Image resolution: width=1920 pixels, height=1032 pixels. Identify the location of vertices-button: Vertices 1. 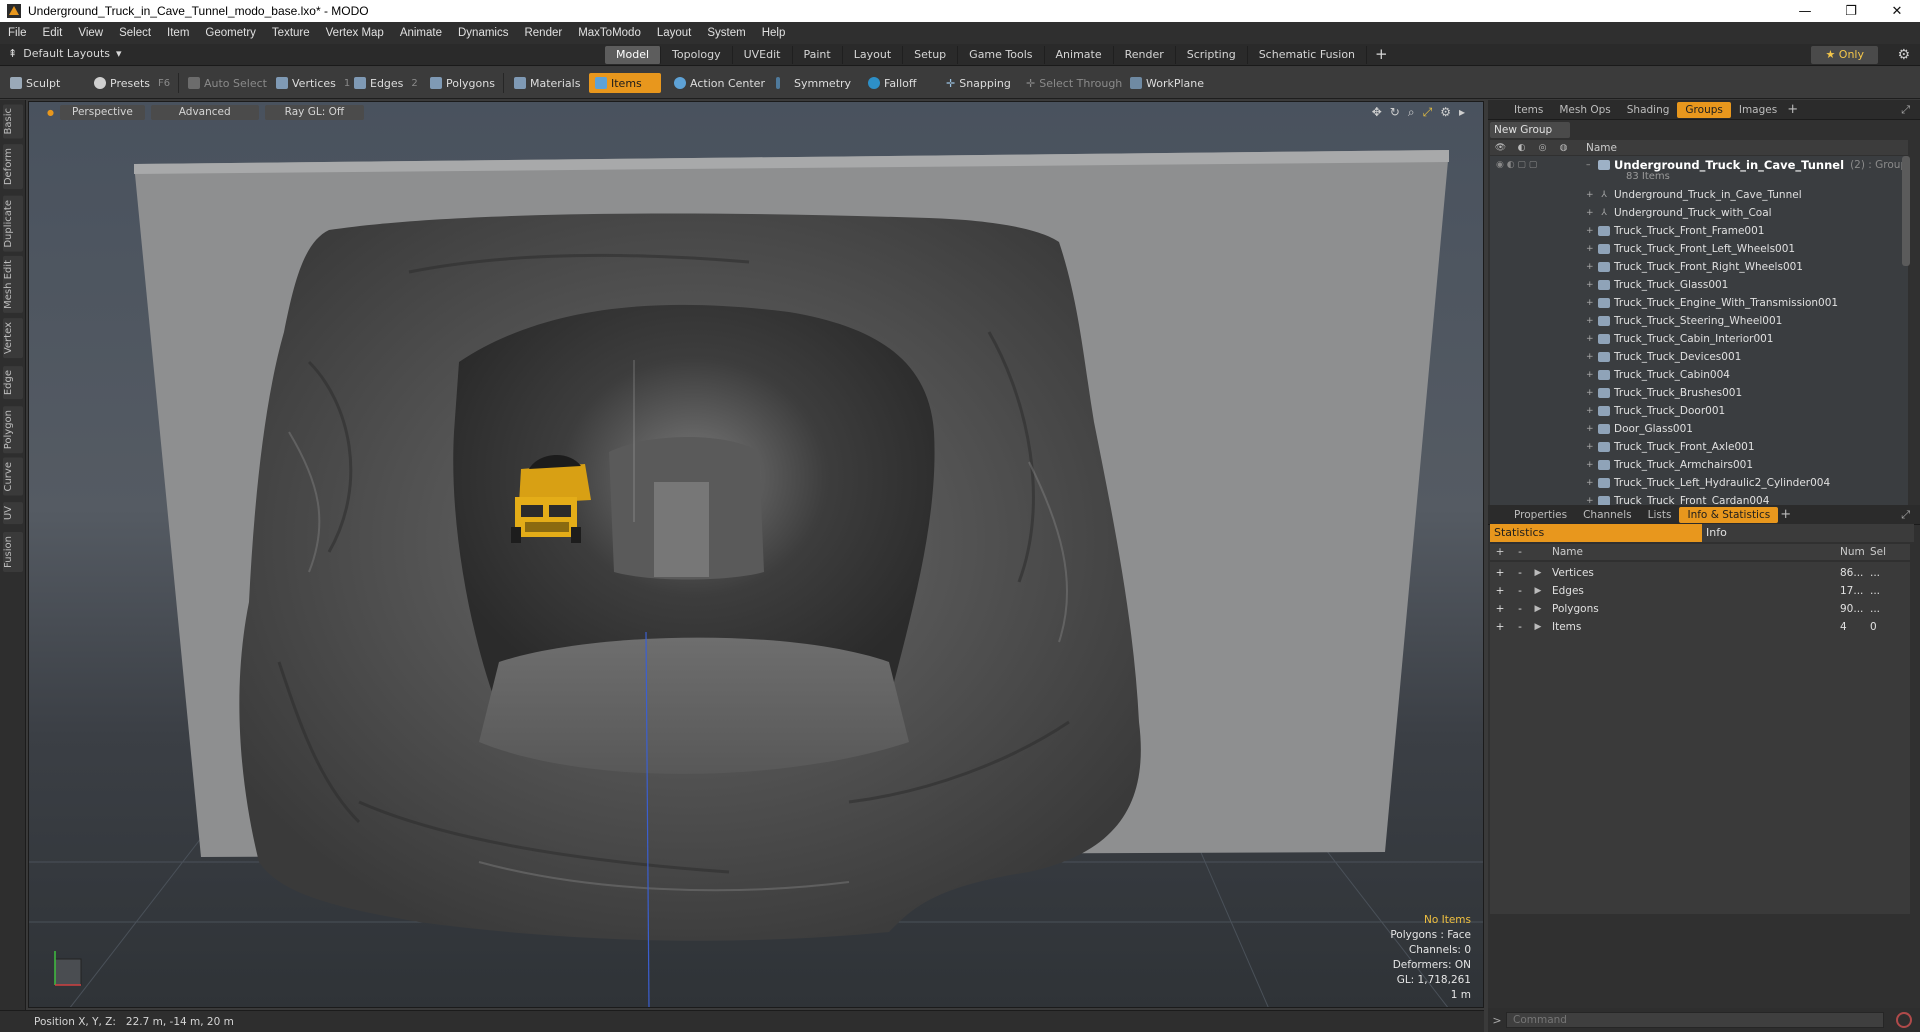
(313, 83).